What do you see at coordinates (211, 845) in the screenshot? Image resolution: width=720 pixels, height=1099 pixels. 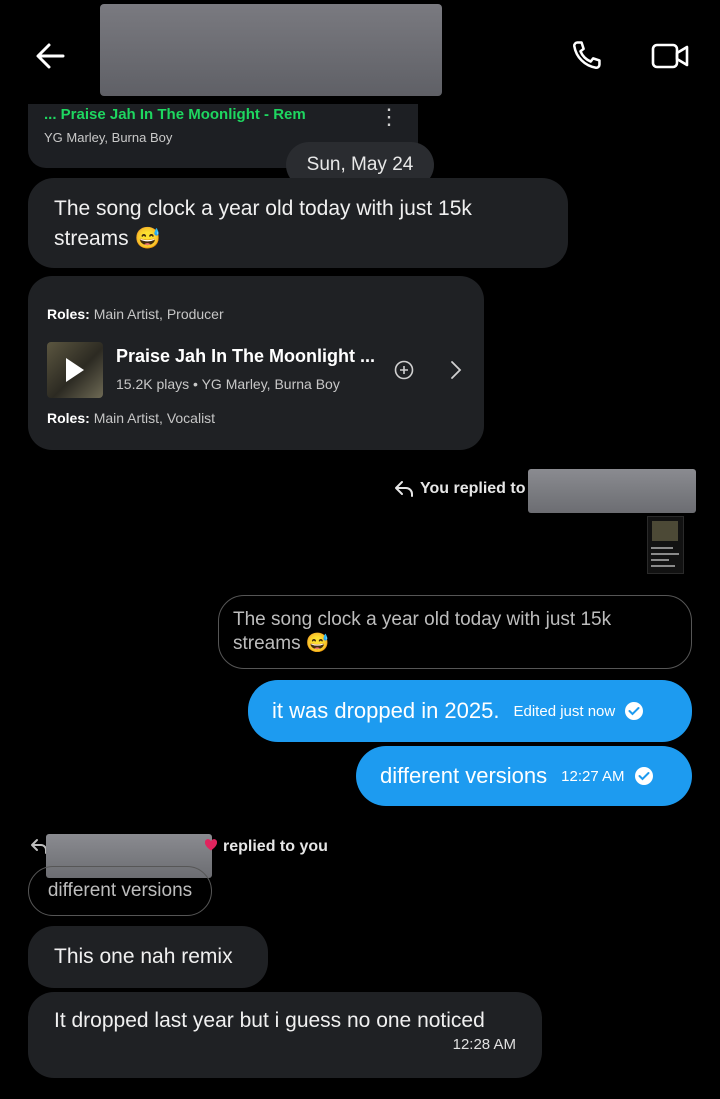 I see `heart-icon` at bounding box center [211, 845].